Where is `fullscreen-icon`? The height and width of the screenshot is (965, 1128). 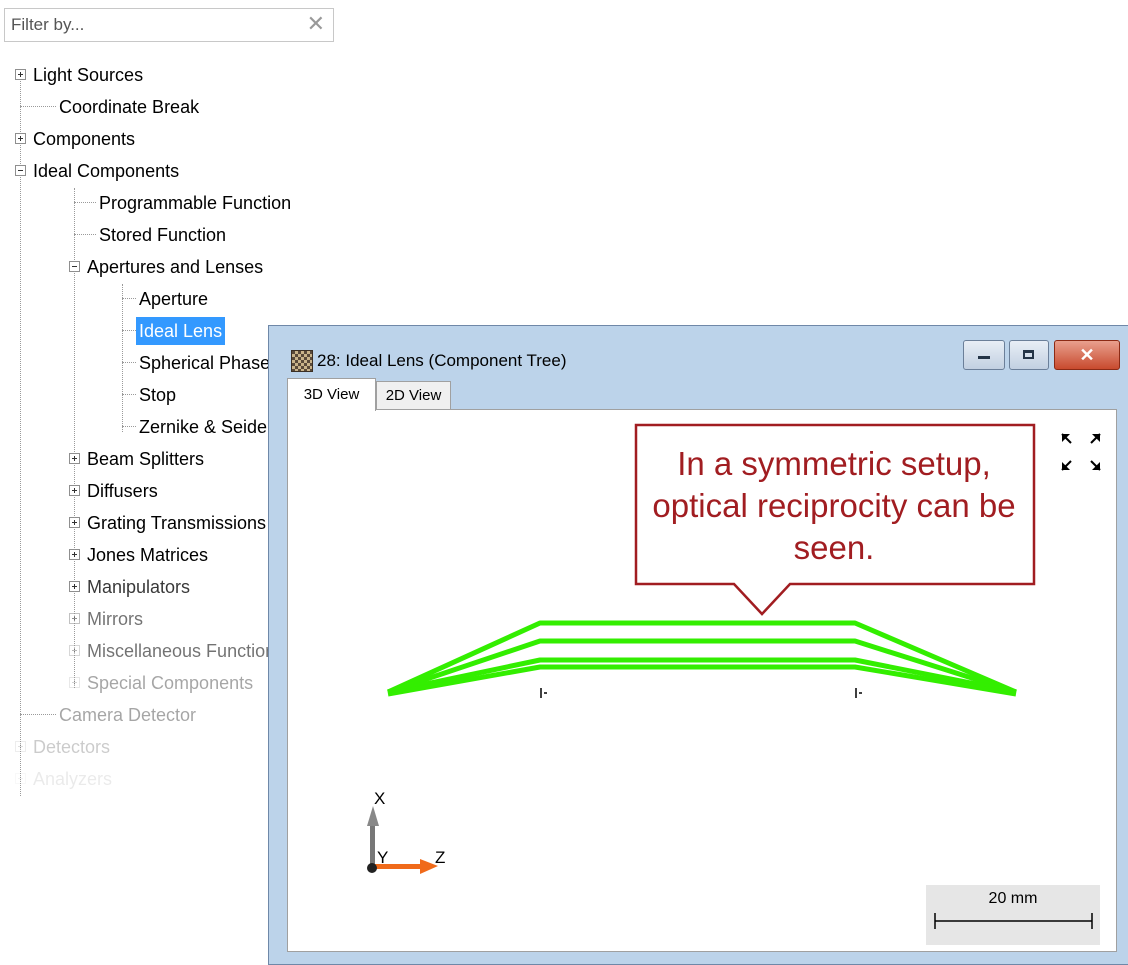 fullscreen-icon is located at coordinates (1081, 452).